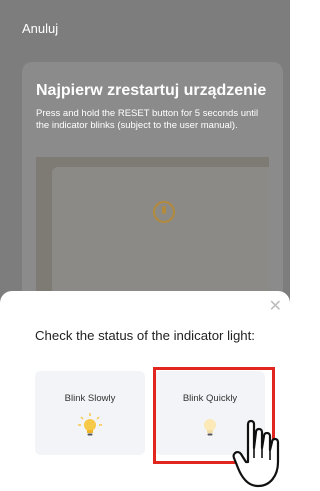 This screenshot has height=491, width=320. I want to click on card-title: Najpierw zrestartuj urządzenie, so click(151, 90).